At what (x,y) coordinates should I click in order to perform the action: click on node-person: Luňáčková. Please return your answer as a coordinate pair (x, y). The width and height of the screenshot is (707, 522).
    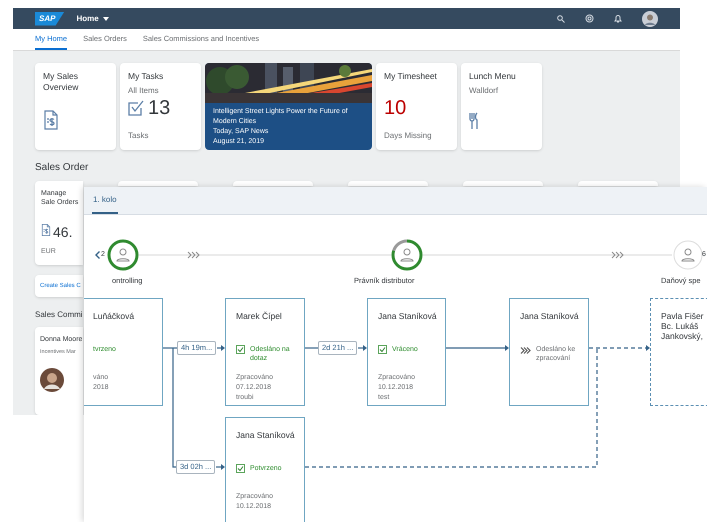
    Looking at the image, I should click on (114, 316).